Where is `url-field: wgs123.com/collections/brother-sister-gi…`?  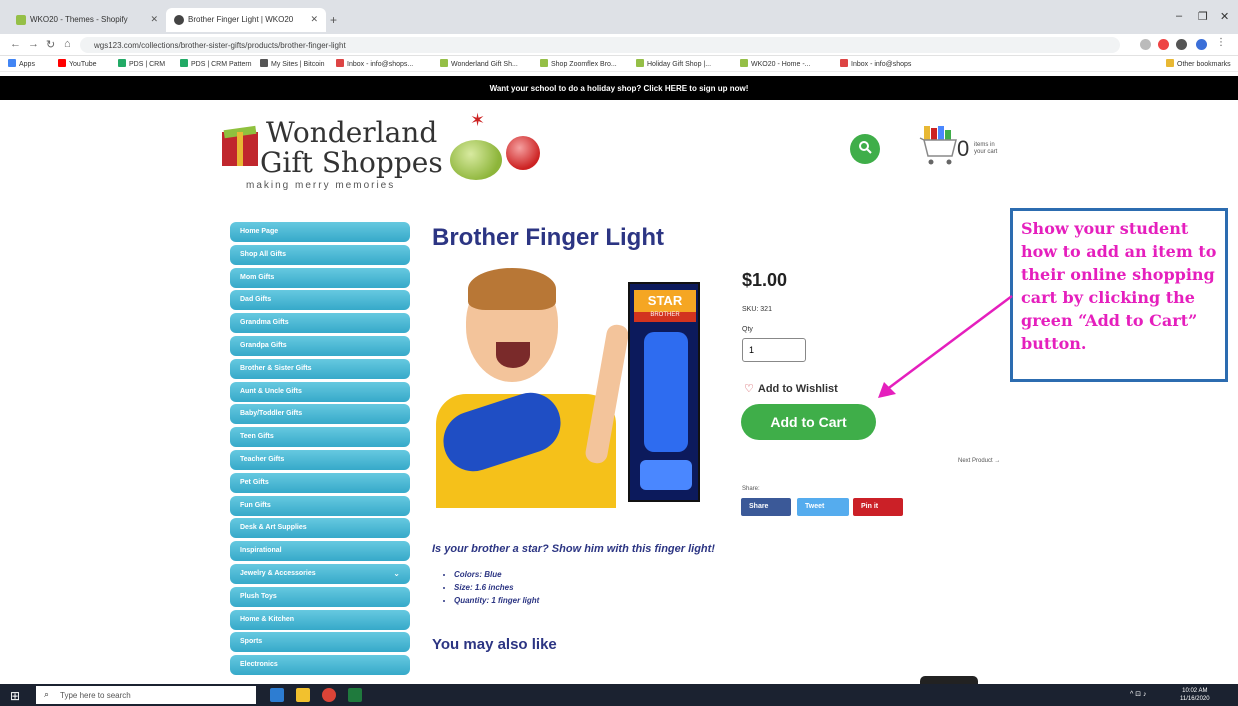 url-field: wgs123.com/collections/brother-sister-gi… is located at coordinates (600, 45).